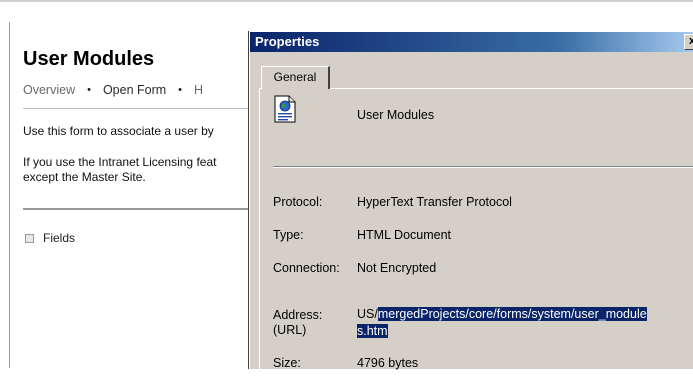 The image size is (693, 379). What do you see at coordinates (84, 177) in the screenshot?
I see `licensing-paragraph-line2: except the Master Site.` at bounding box center [84, 177].